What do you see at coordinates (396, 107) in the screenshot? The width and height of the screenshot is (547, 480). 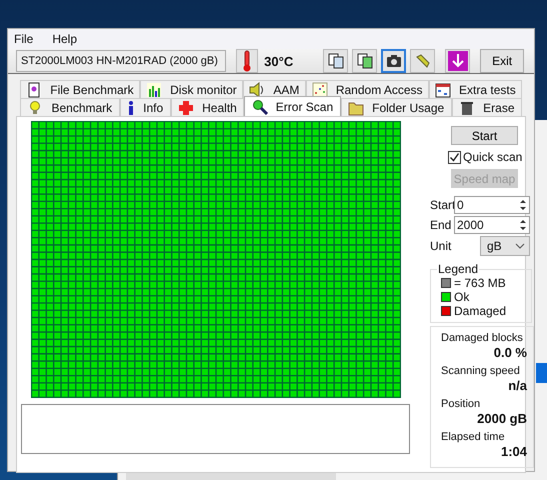 I see `tab: Folder Usage` at bounding box center [396, 107].